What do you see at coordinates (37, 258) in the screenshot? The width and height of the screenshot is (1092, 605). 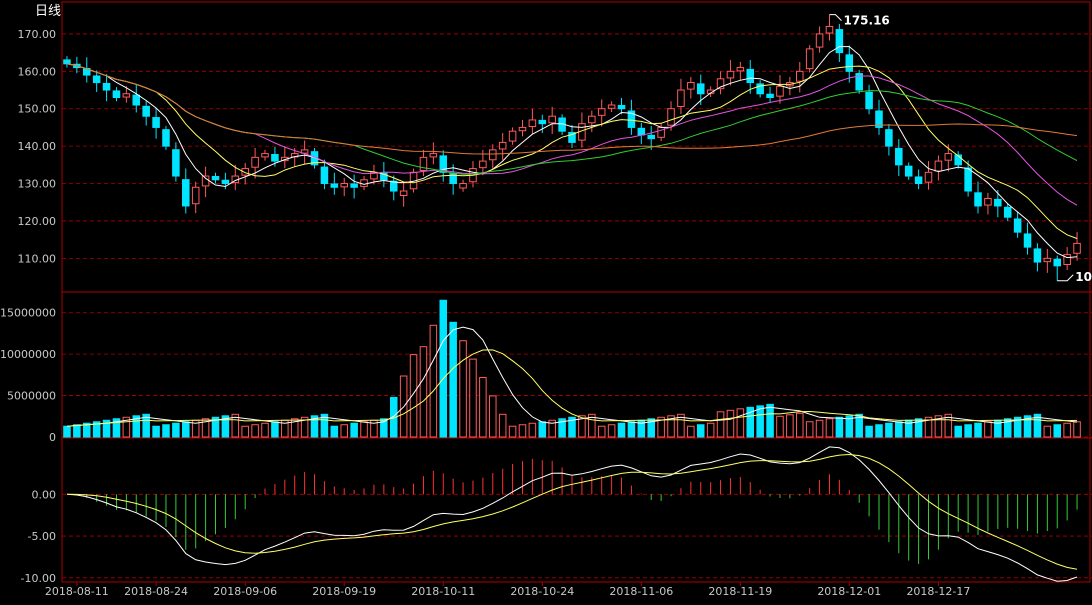 I see `price-tick-label: 110.00` at bounding box center [37, 258].